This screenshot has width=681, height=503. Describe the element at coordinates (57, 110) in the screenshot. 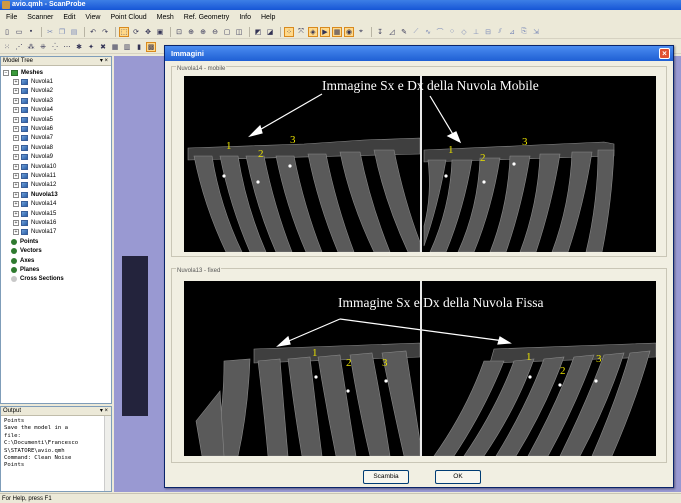

I see `tree-item-nuvola: + Nuvola4` at that location.